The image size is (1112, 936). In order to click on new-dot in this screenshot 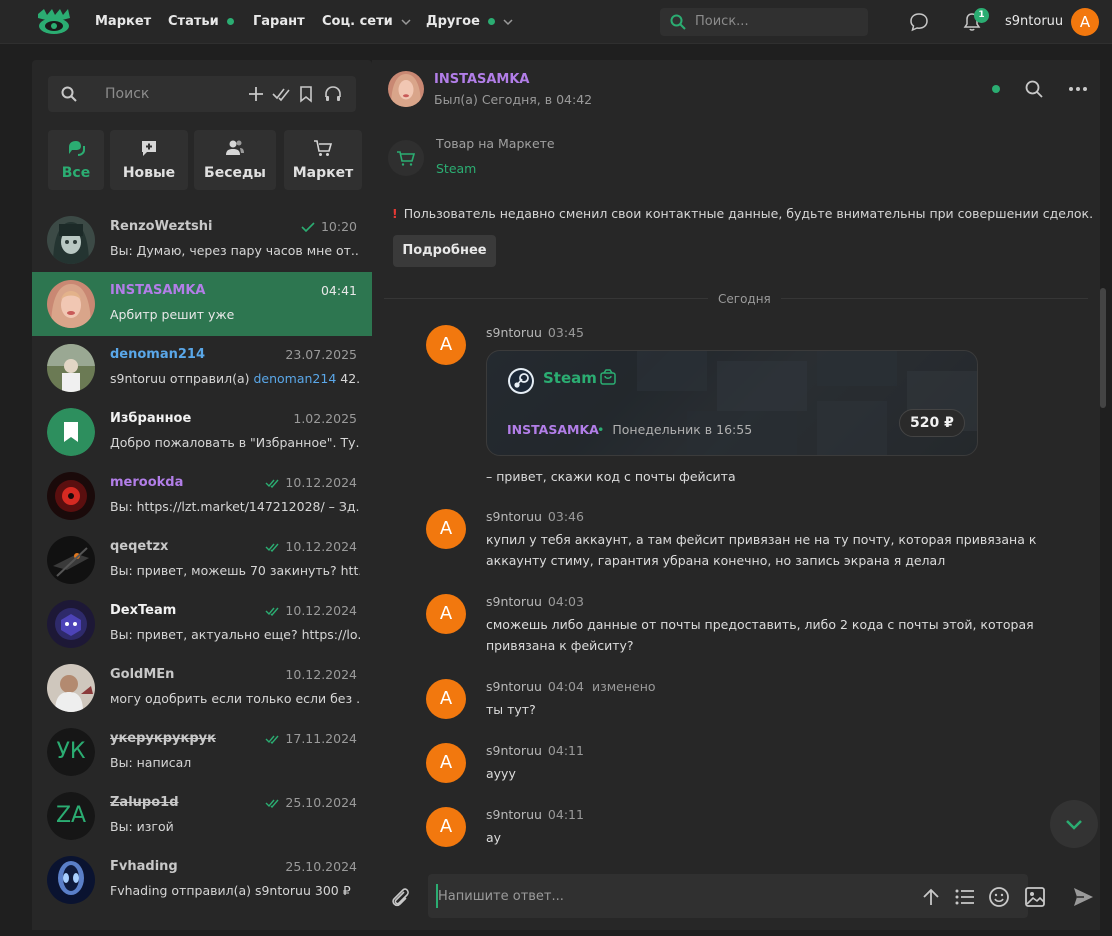, I will do `click(491, 21)`.